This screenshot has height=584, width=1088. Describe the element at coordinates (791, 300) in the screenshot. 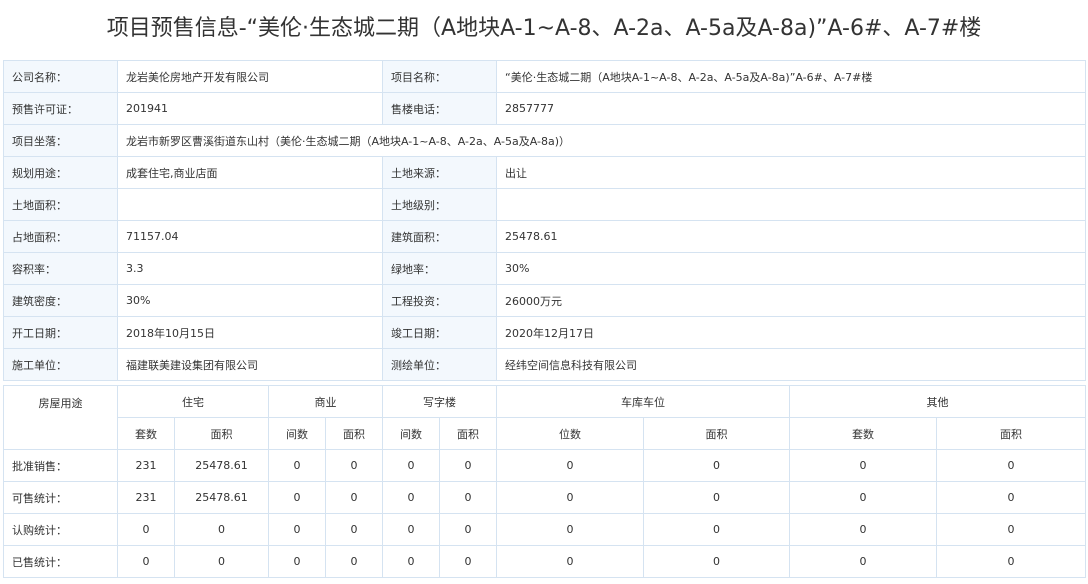

I see `investment-value: 26000万元` at that location.